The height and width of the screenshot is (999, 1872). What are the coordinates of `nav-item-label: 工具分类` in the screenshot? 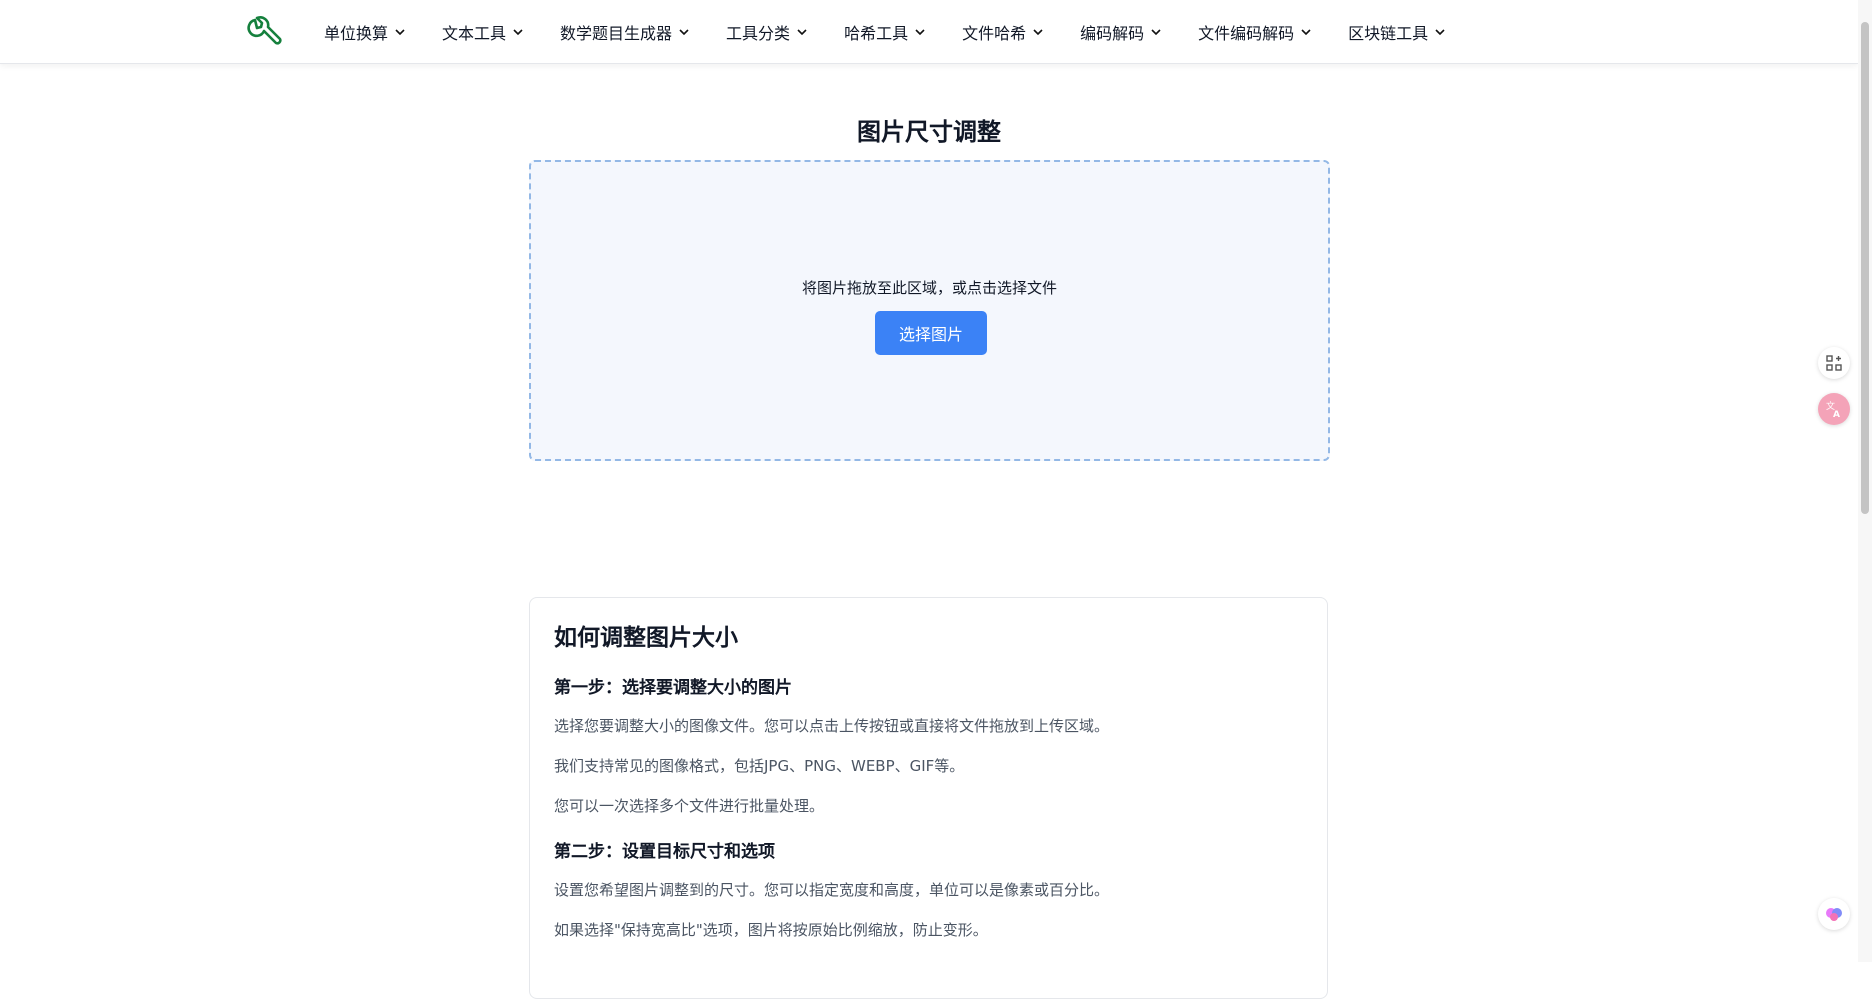 It's located at (758, 33).